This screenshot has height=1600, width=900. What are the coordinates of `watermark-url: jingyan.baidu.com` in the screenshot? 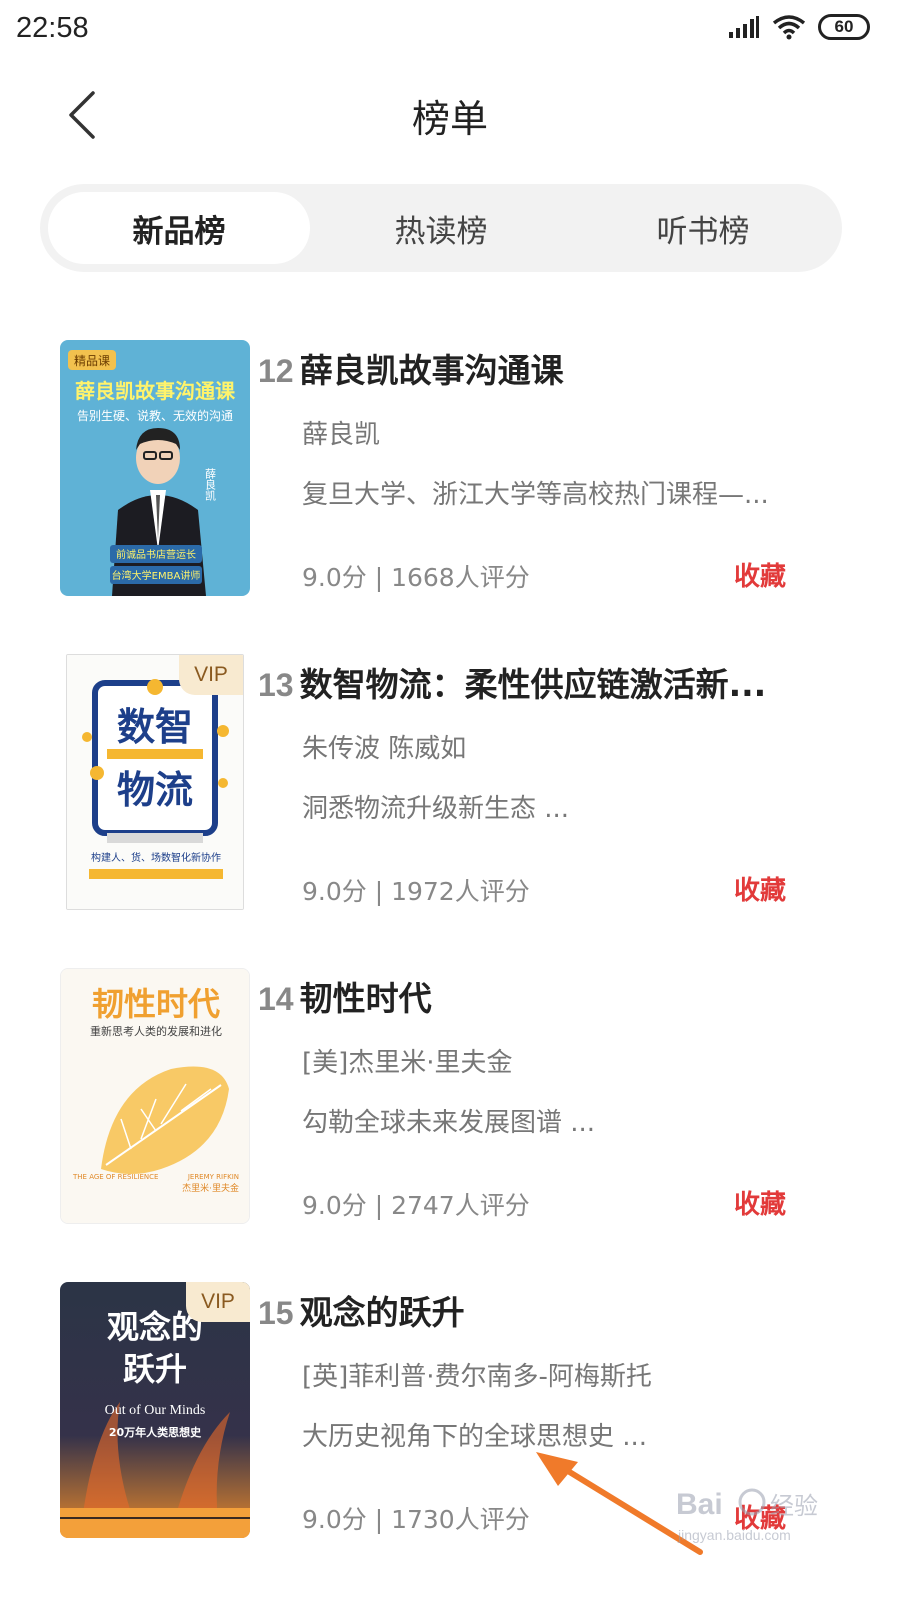 It's located at (734, 1535).